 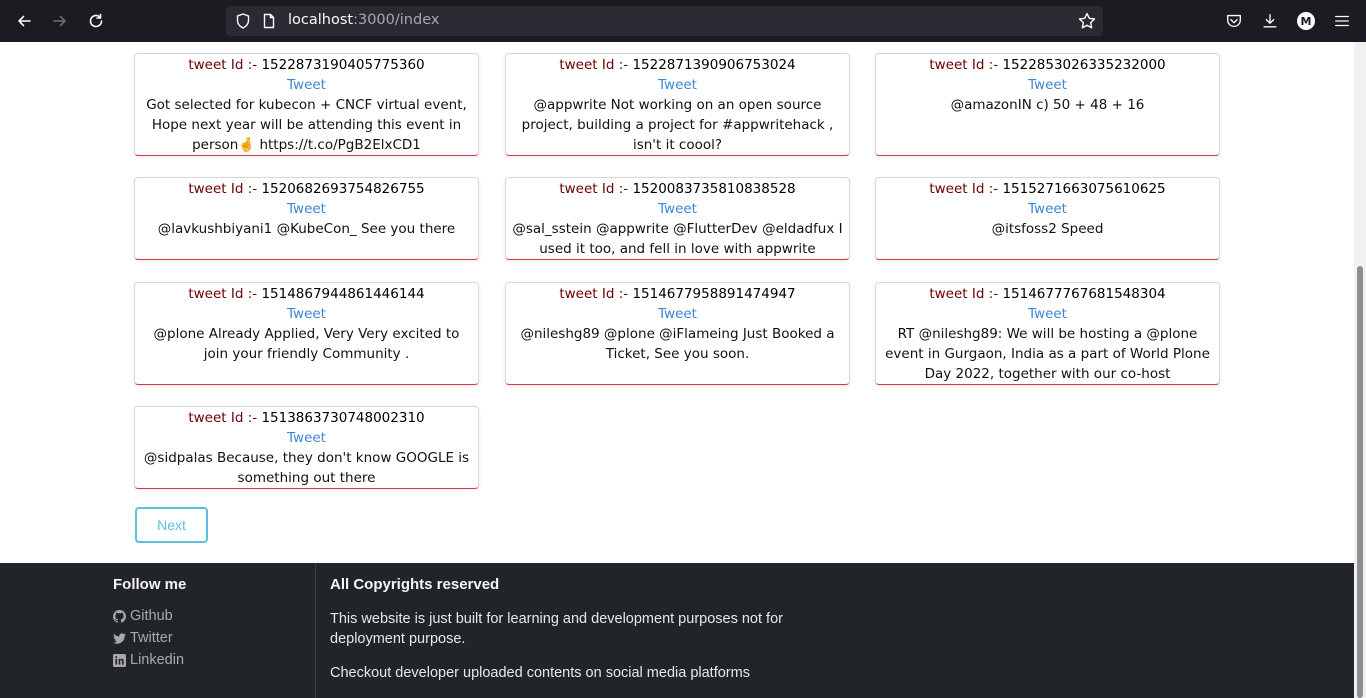 What do you see at coordinates (119, 638) in the screenshot?
I see `twitter-icon` at bounding box center [119, 638].